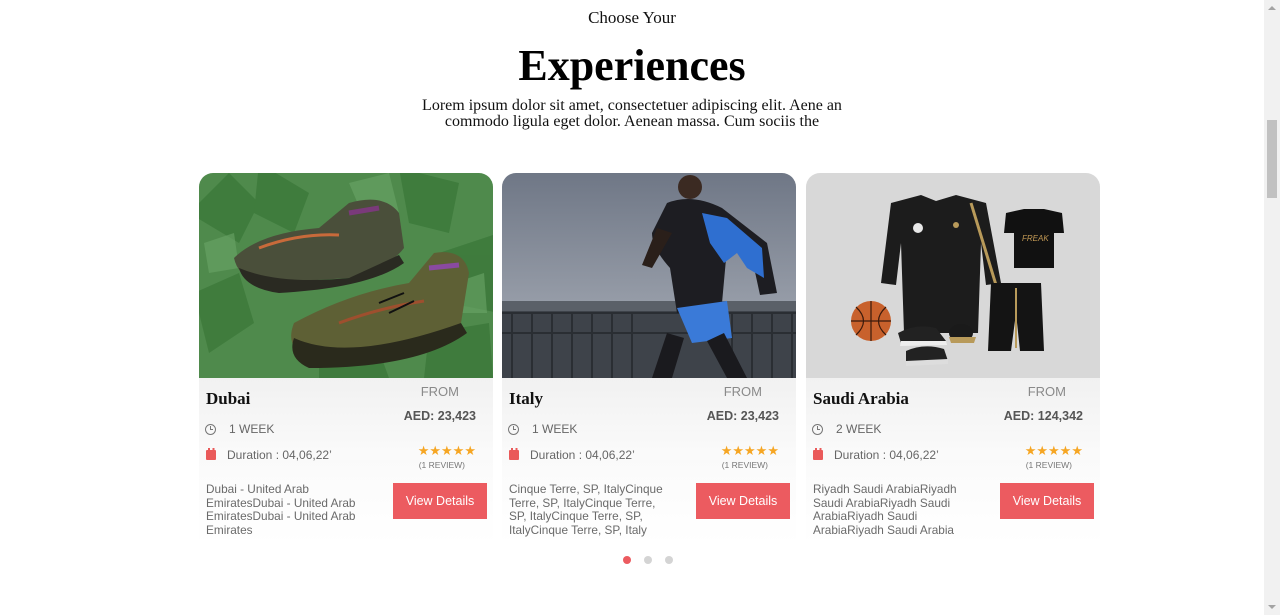  I want to click on scroll-thumb, so click(1272, 159).